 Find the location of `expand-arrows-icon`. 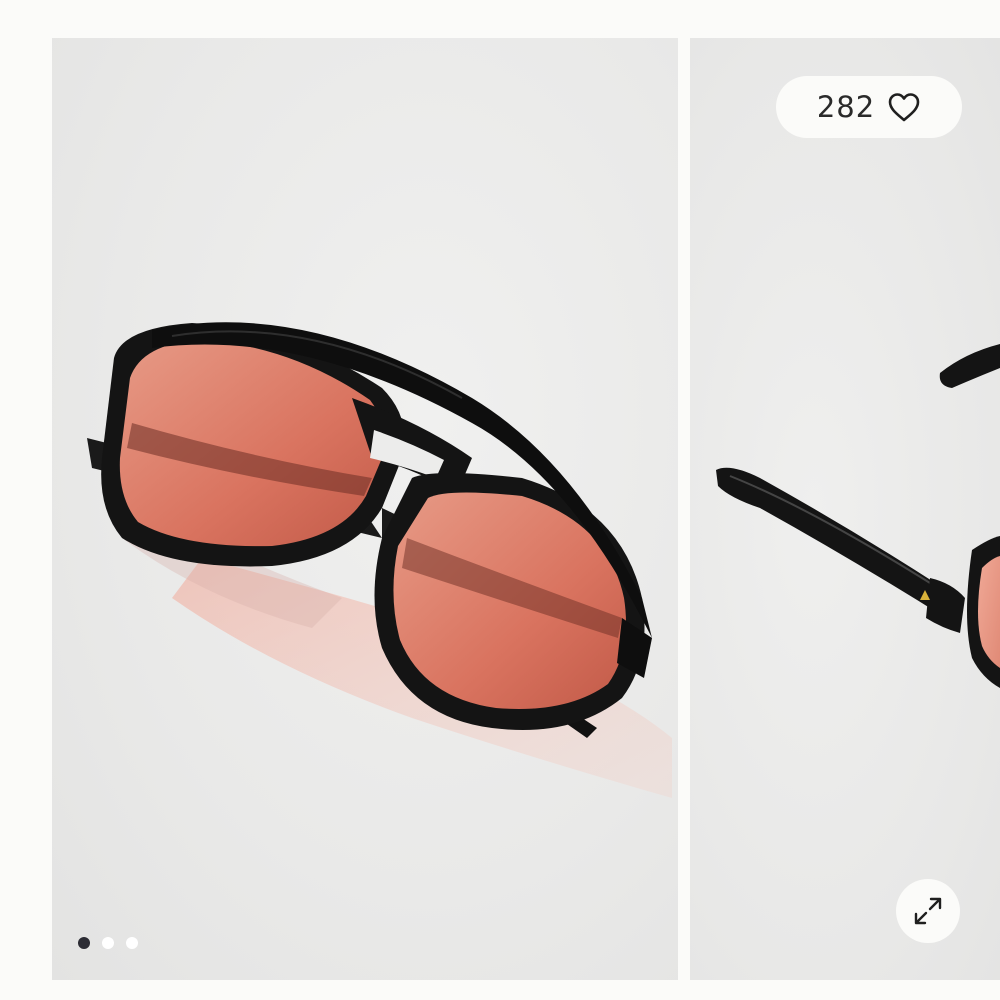

expand-arrows-icon is located at coordinates (928, 911).